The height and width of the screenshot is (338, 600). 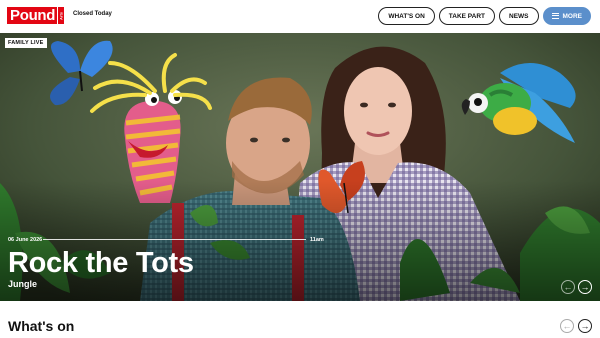 I want to click on logo-wordmark: Pound, so click(x=32, y=15).